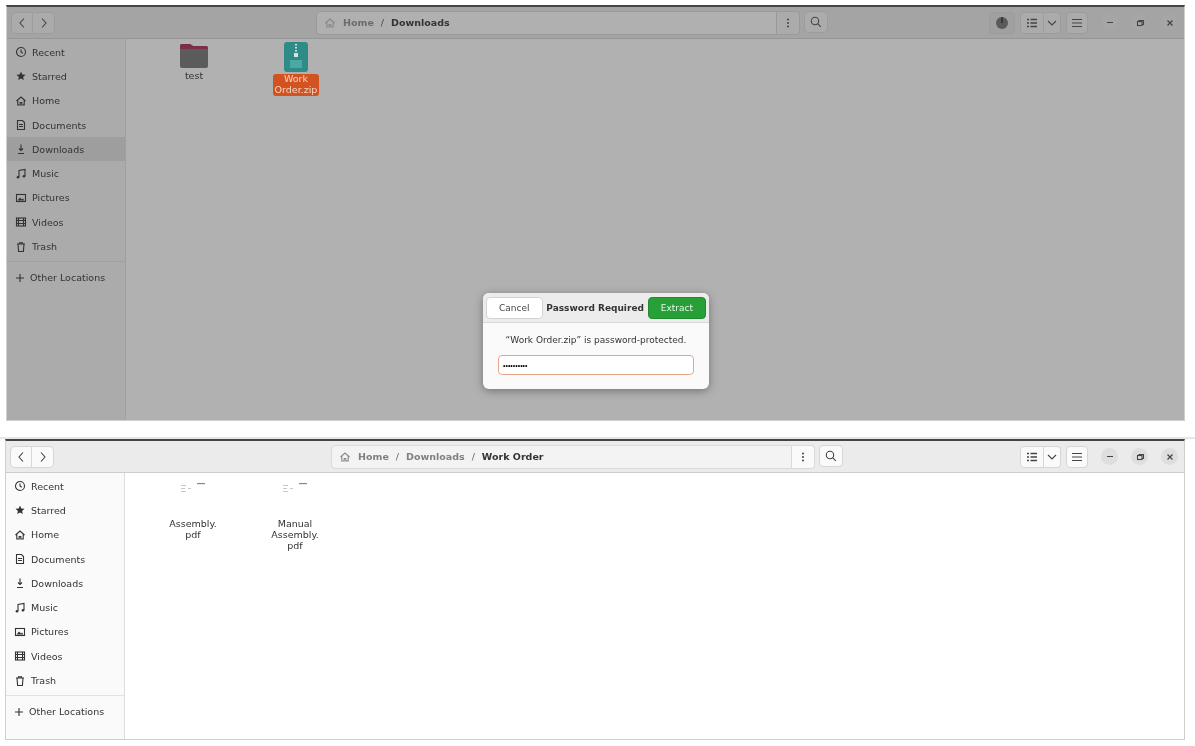  Describe the element at coordinates (194, 76) in the screenshot. I see `file-name: test` at that location.